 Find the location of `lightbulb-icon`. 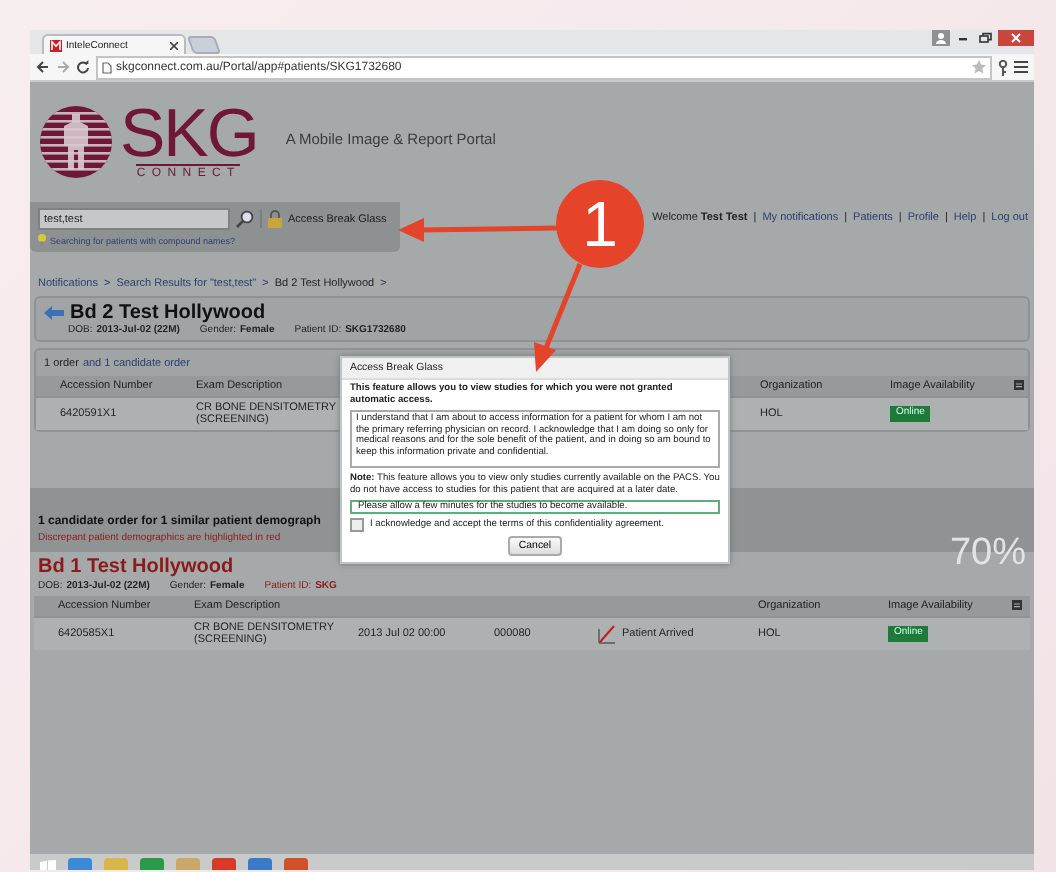

lightbulb-icon is located at coordinates (42, 240).